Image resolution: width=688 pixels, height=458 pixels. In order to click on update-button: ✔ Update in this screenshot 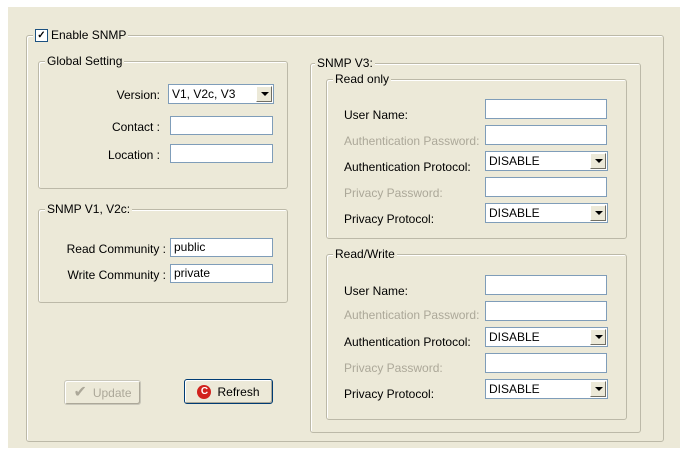, I will do `click(102, 392)`.